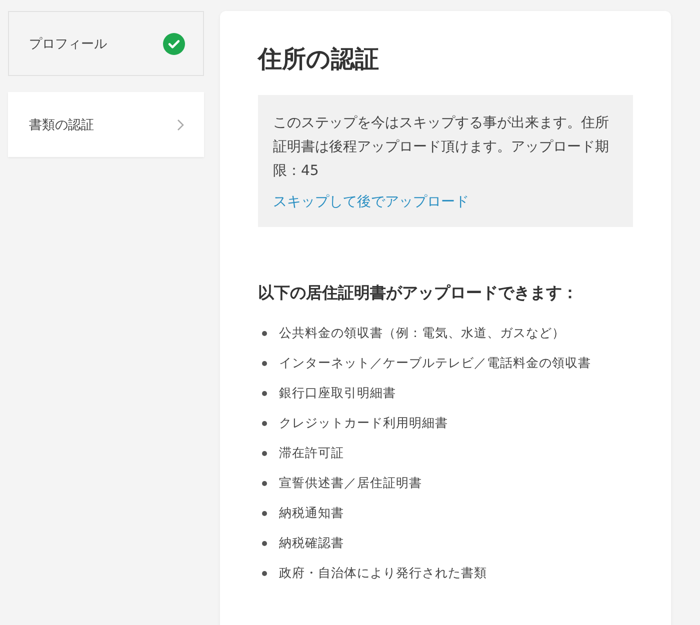 The height and width of the screenshot is (625, 700). Describe the element at coordinates (350, 483) in the screenshot. I see `document-type: 宣誓供述書／居住証明書` at that location.